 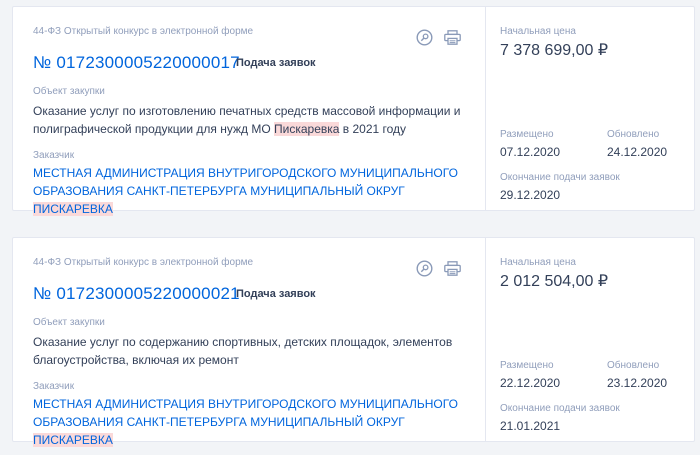 What do you see at coordinates (530, 383) in the screenshot?
I see `placed-date: 22.12.2020` at bounding box center [530, 383].